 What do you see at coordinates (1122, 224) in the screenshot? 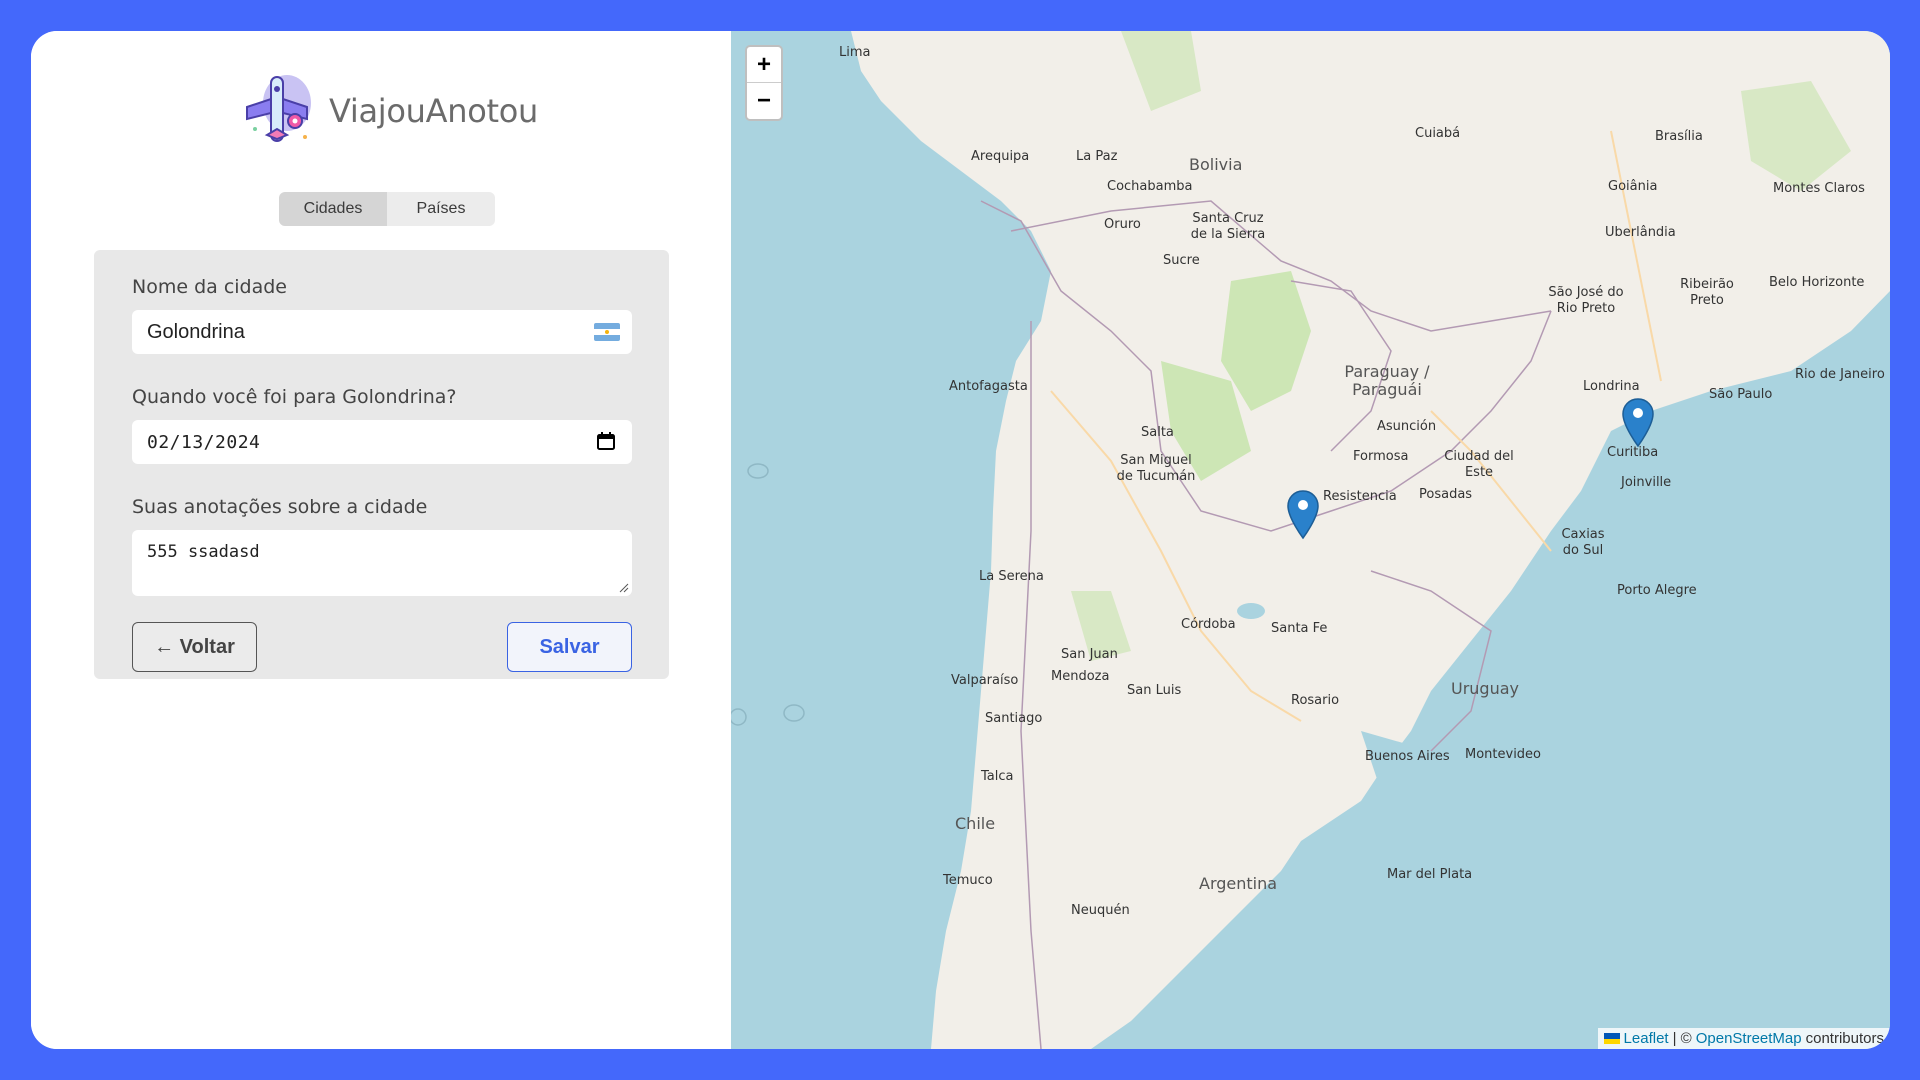
I see `map-label-city: Oruro` at bounding box center [1122, 224].